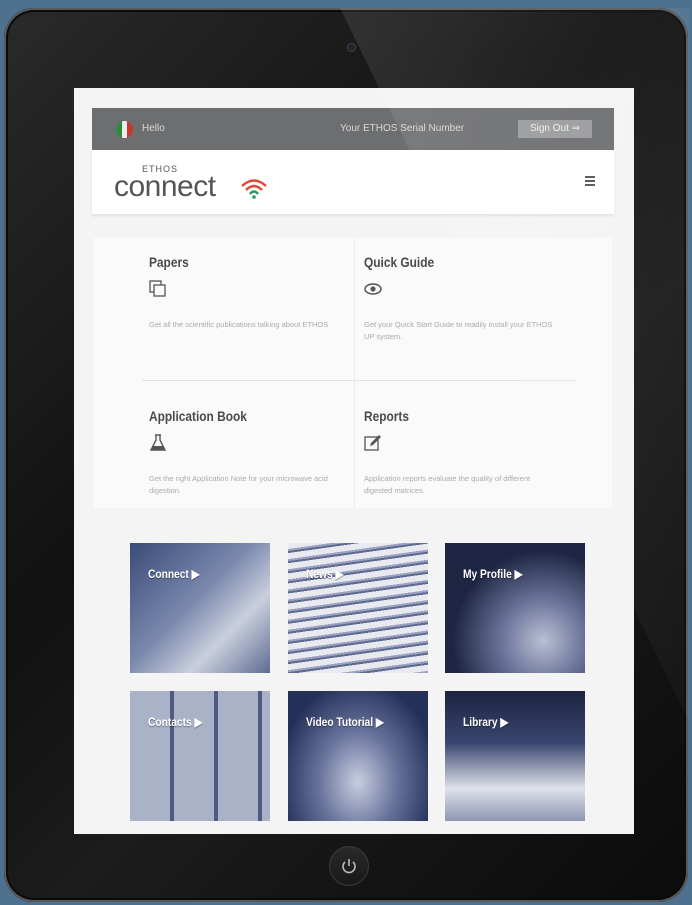  What do you see at coordinates (515, 756) in the screenshot?
I see `tile-library: Library ▶` at bounding box center [515, 756].